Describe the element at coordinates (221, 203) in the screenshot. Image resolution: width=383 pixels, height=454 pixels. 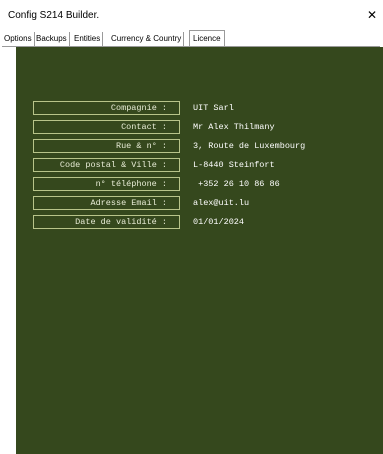
I see `value-email: alex@uit.lu` at that location.